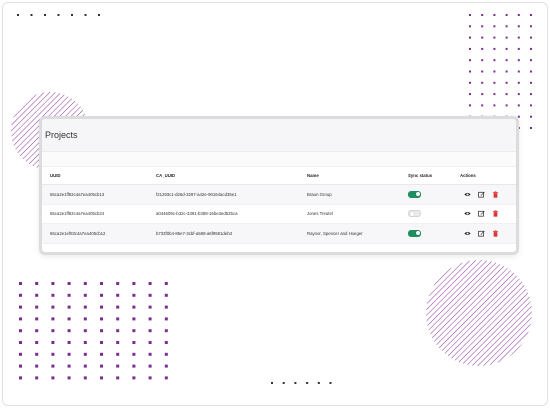 This screenshot has height=408, width=550. What do you see at coordinates (99, 176) in the screenshot?
I see `column-header-uuid: UUID` at bounding box center [99, 176].